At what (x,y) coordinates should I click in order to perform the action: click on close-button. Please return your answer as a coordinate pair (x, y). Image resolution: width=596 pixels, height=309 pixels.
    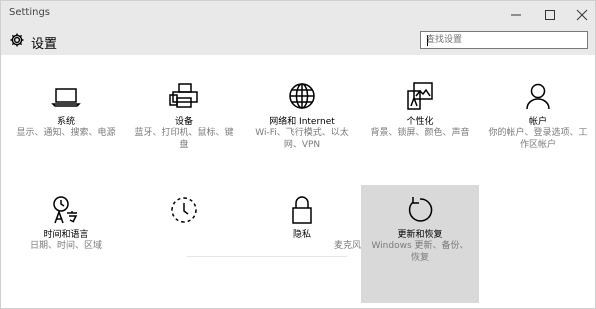
    Looking at the image, I should click on (580, 14).